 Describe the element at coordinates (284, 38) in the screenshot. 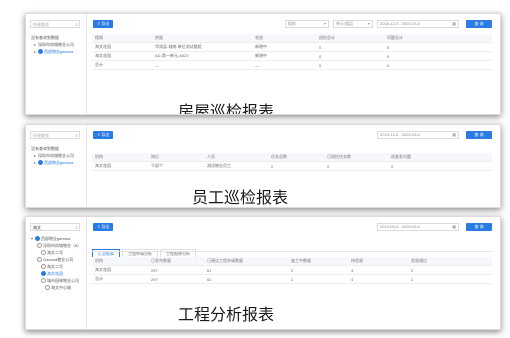

I see `column-header: 状态` at that location.